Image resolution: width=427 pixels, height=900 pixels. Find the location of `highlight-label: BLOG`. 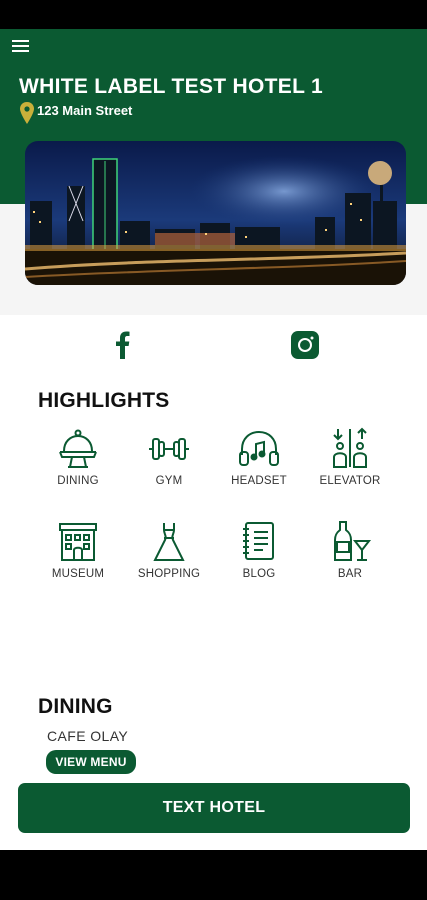

highlight-label: BLOG is located at coordinates (259, 574).